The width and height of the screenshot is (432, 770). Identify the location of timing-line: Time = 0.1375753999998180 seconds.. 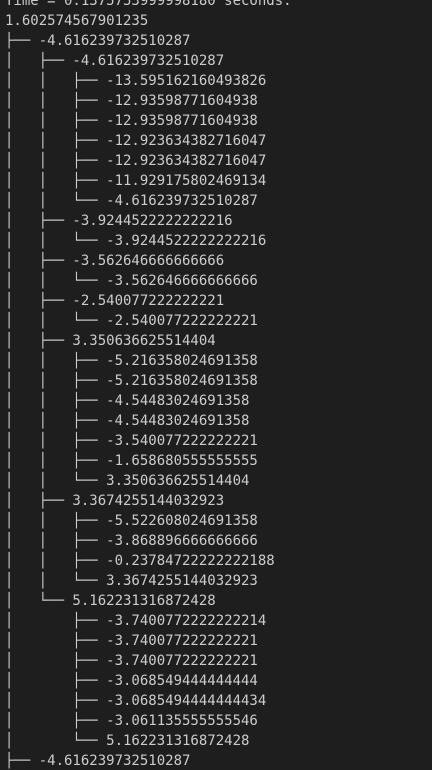
(148, 4).